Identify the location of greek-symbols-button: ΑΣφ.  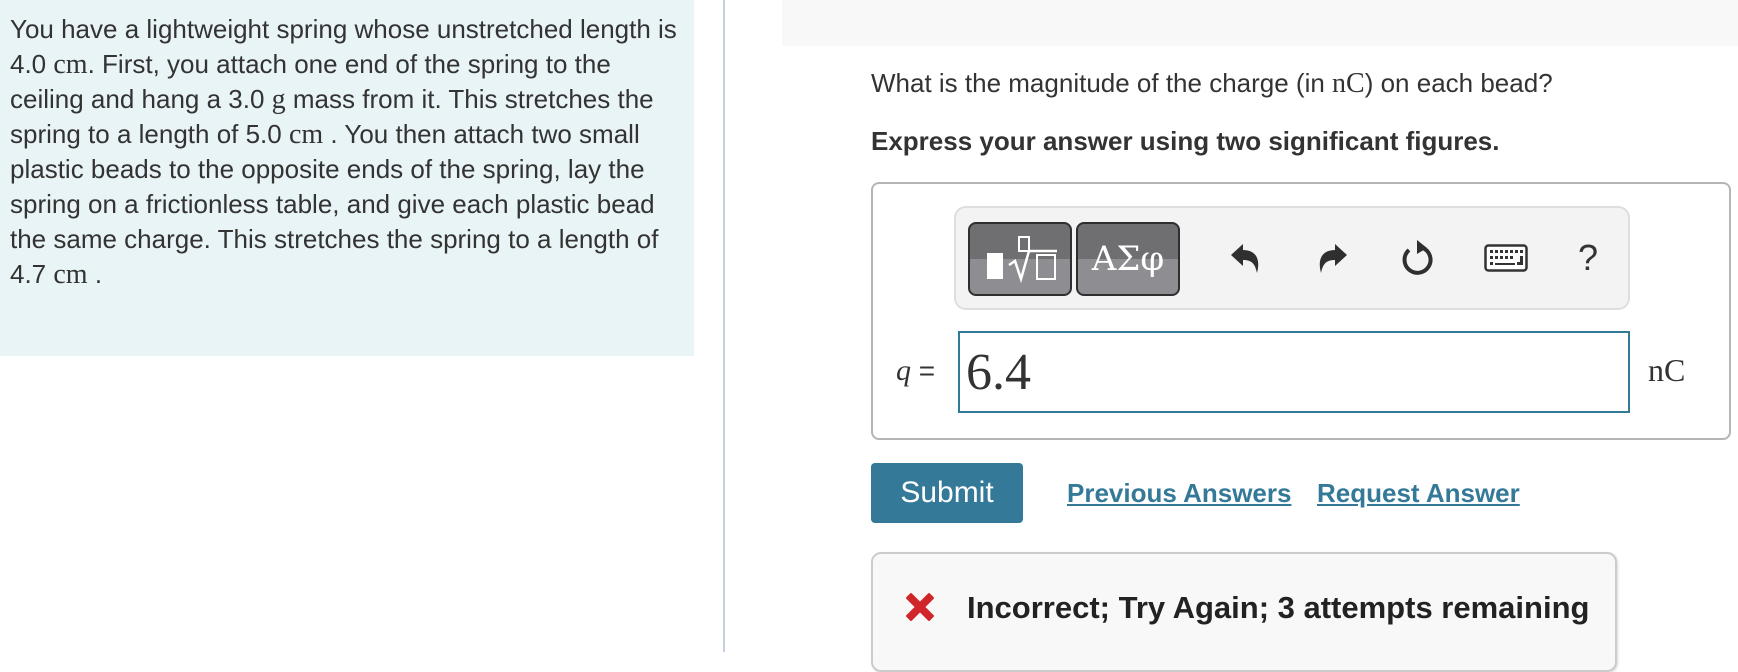
(1128, 259).